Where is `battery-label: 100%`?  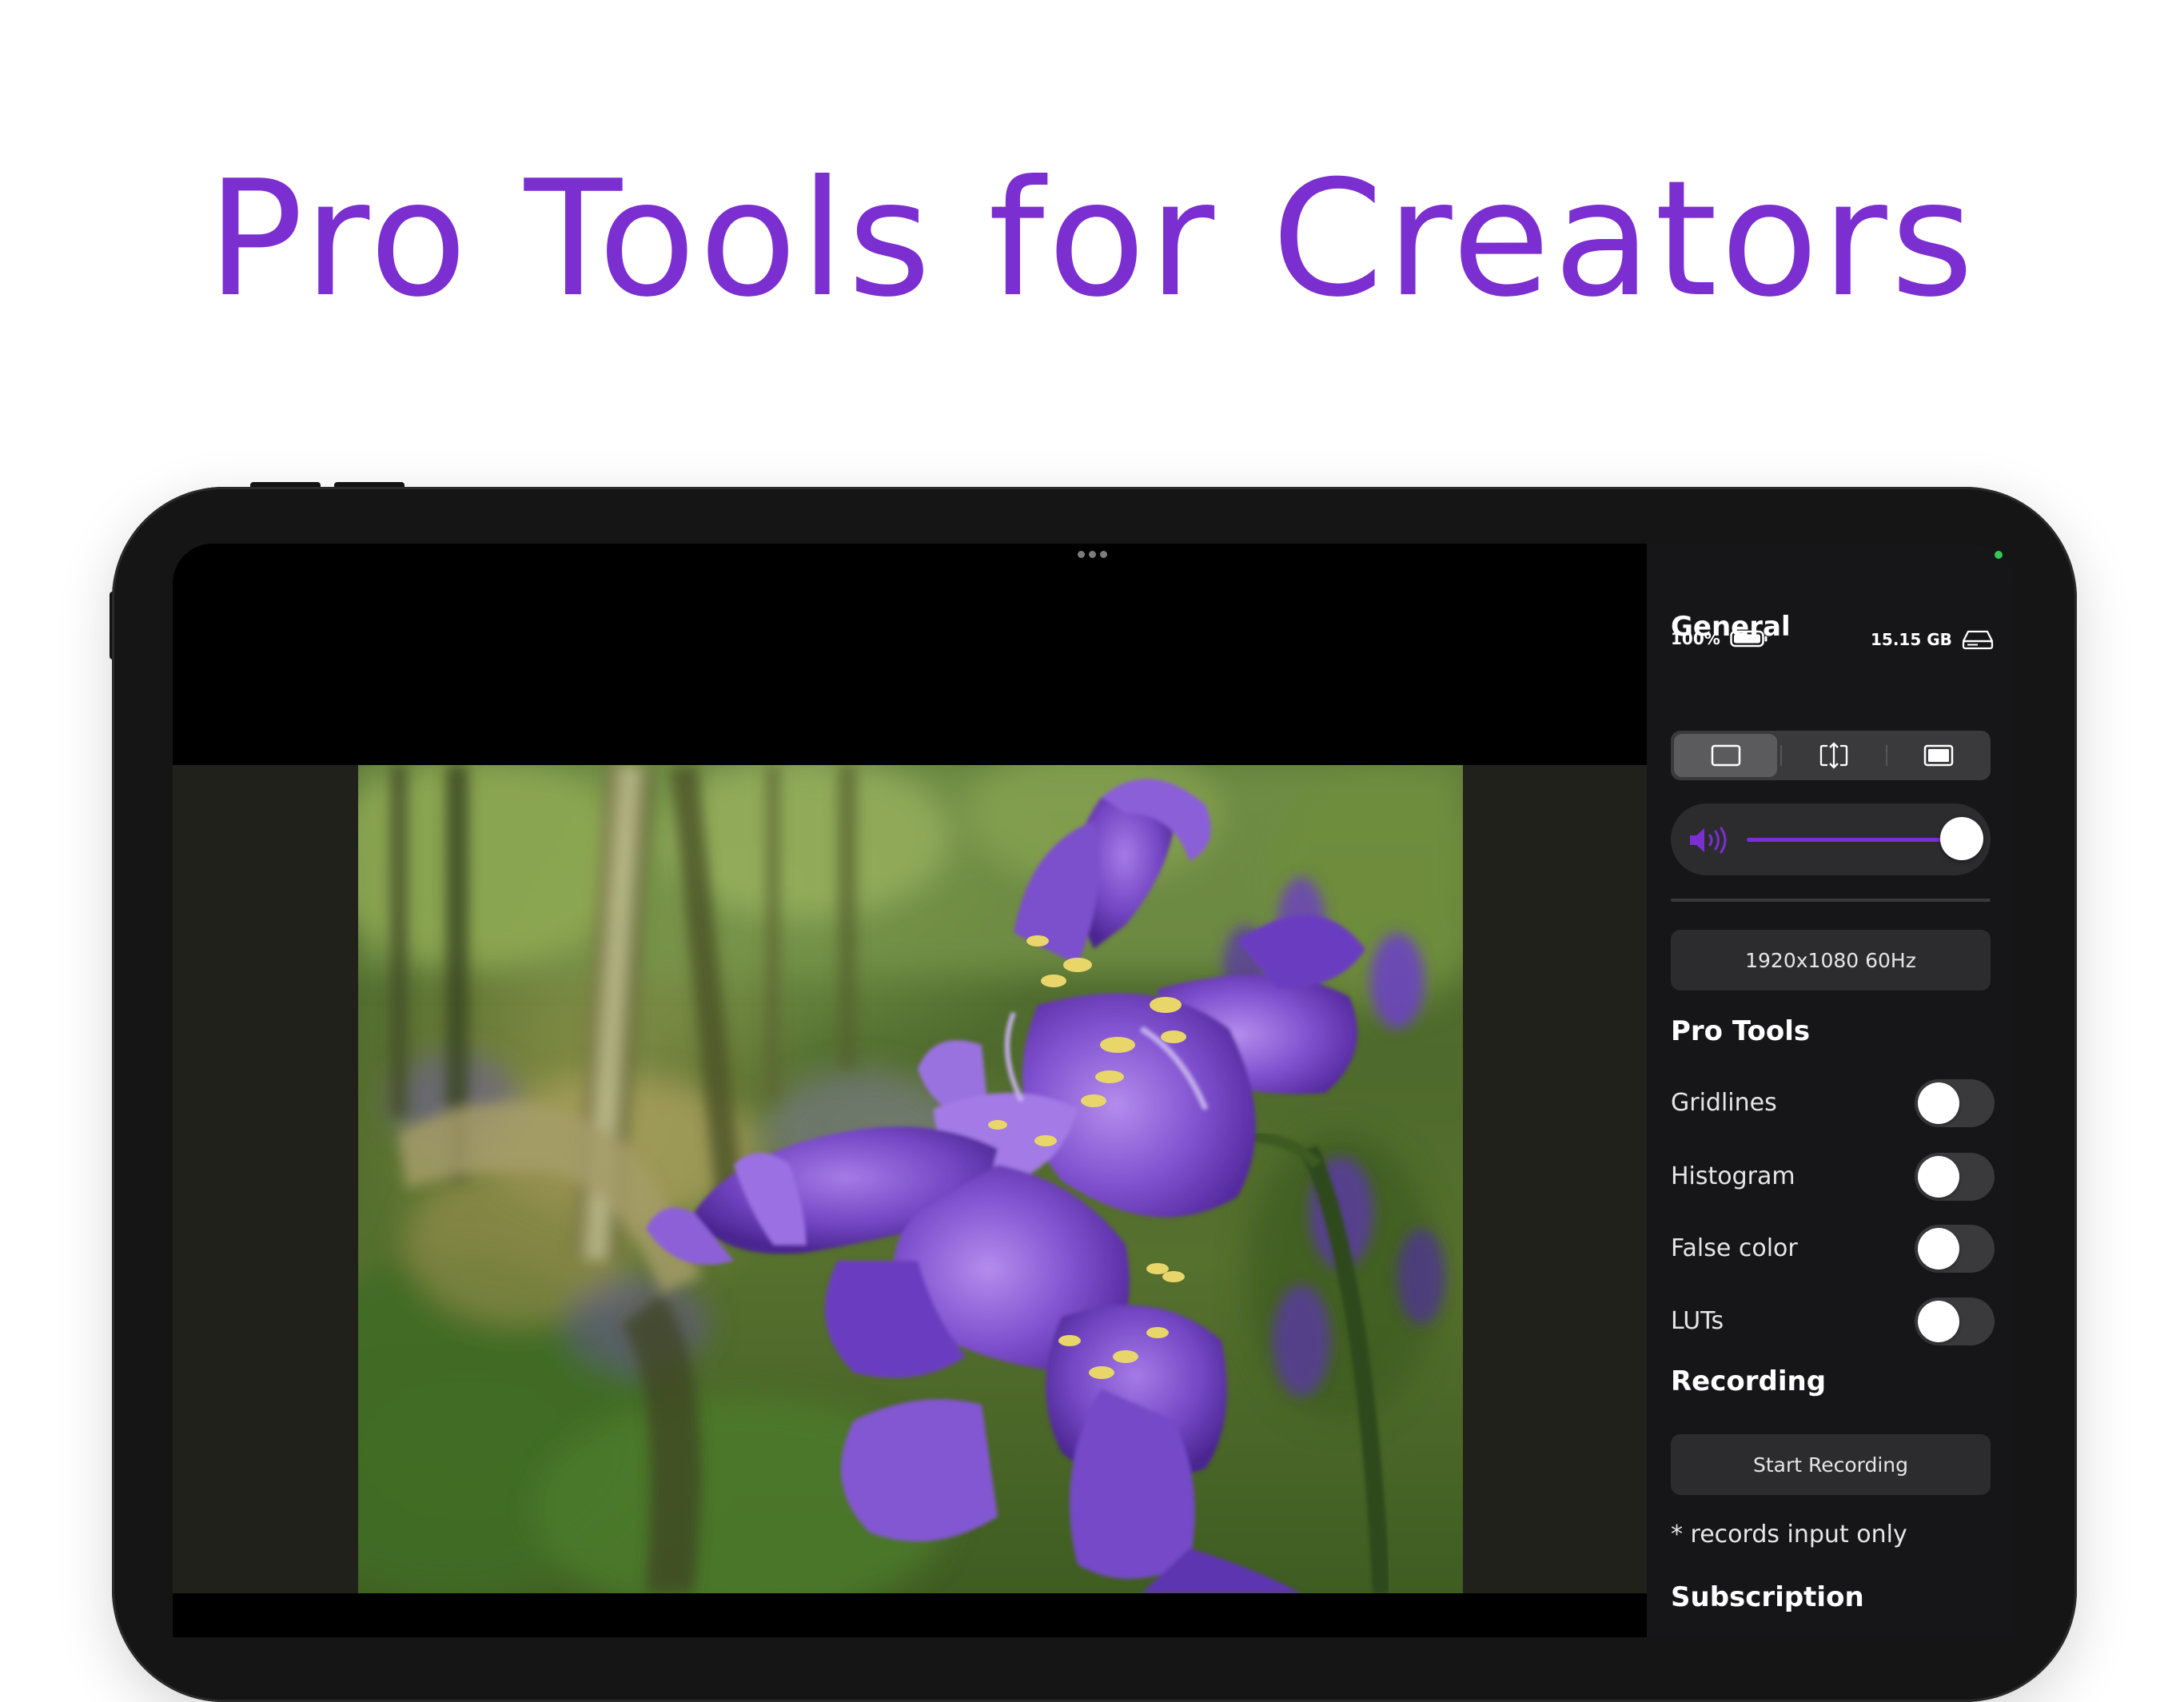
battery-label: 100% is located at coordinates (1695, 638).